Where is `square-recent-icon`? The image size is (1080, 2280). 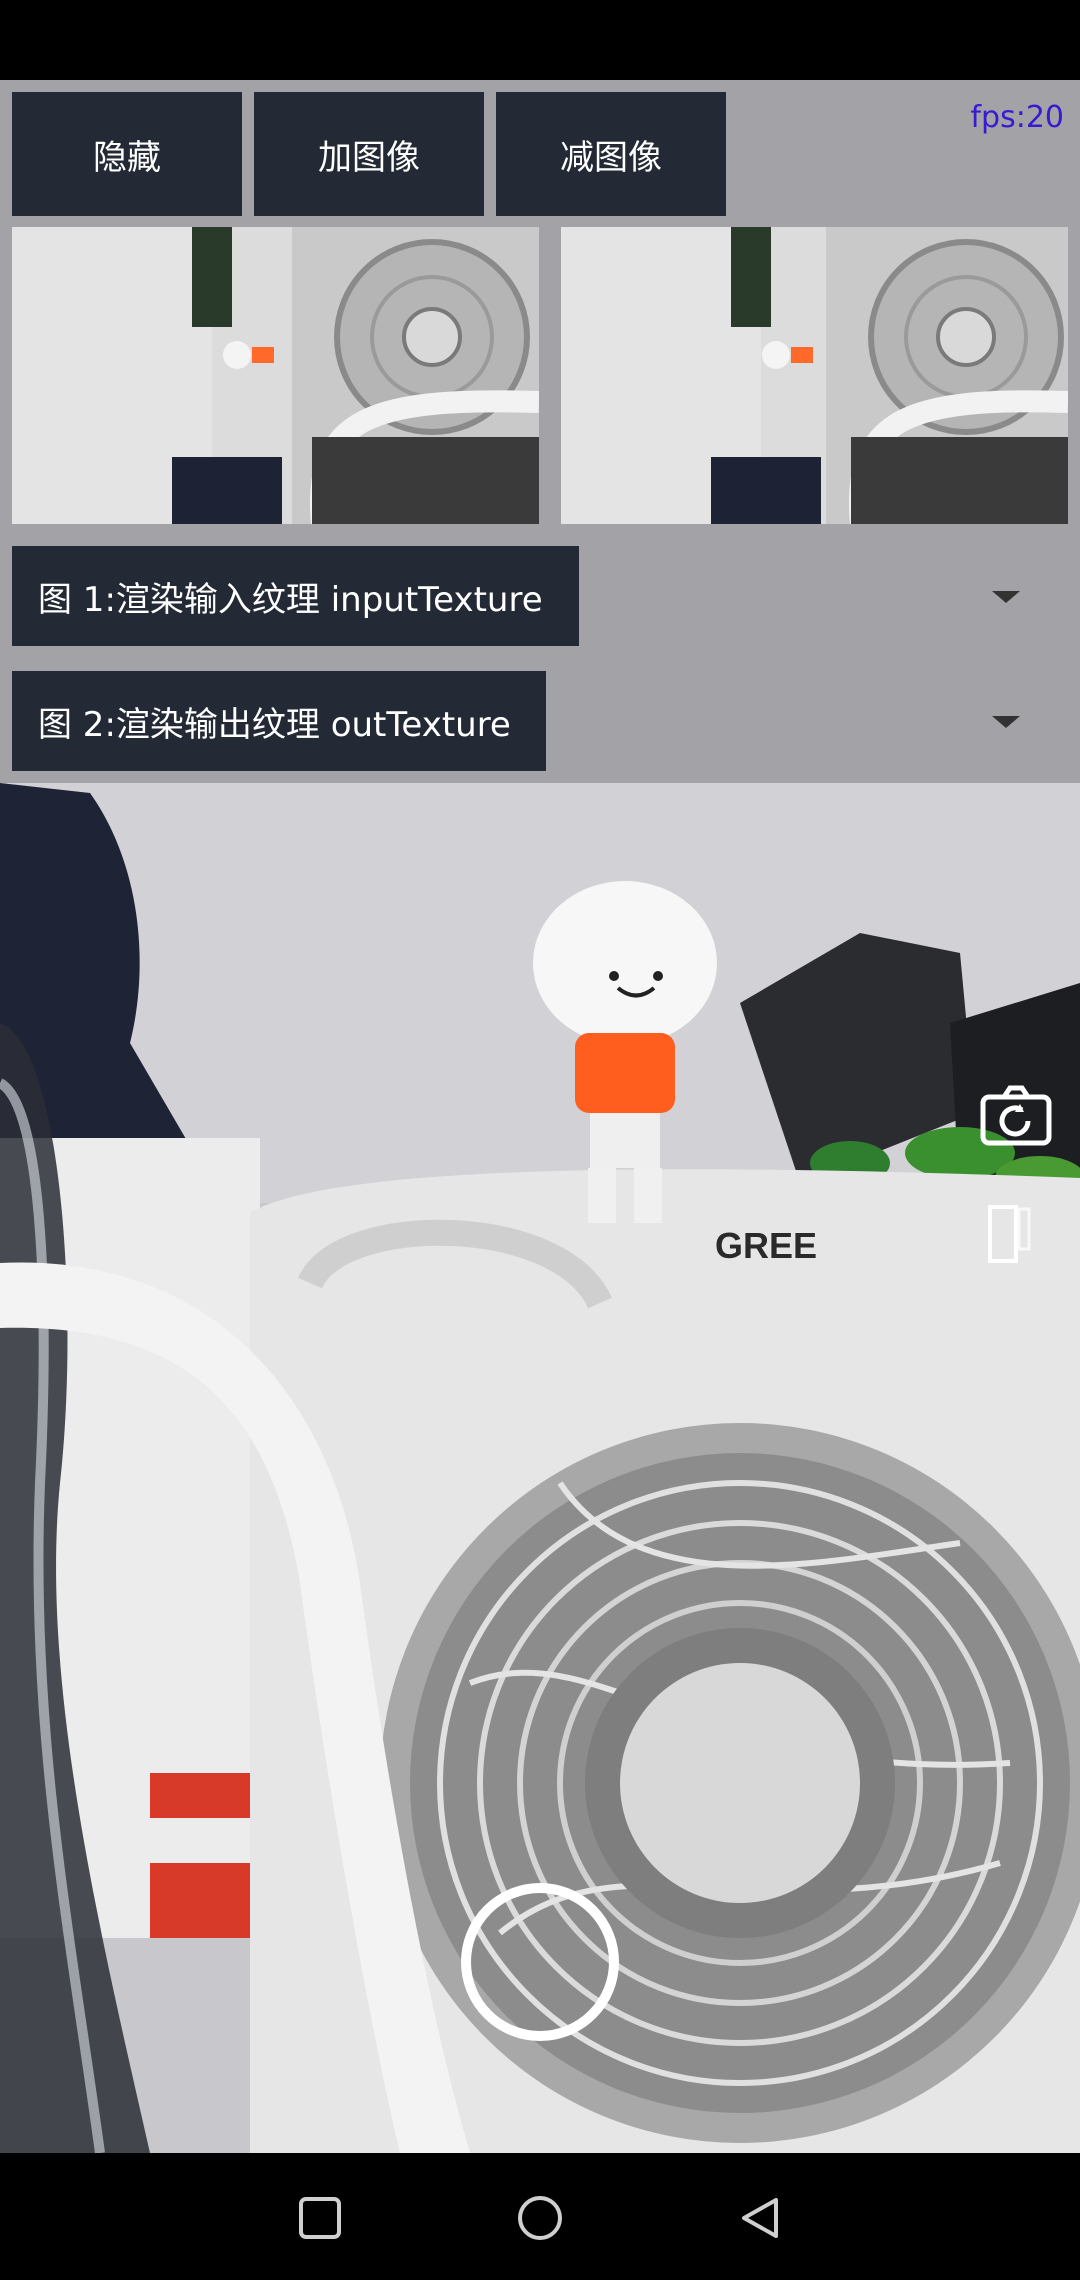
square-recent-icon is located at coordinates (320, 2218).